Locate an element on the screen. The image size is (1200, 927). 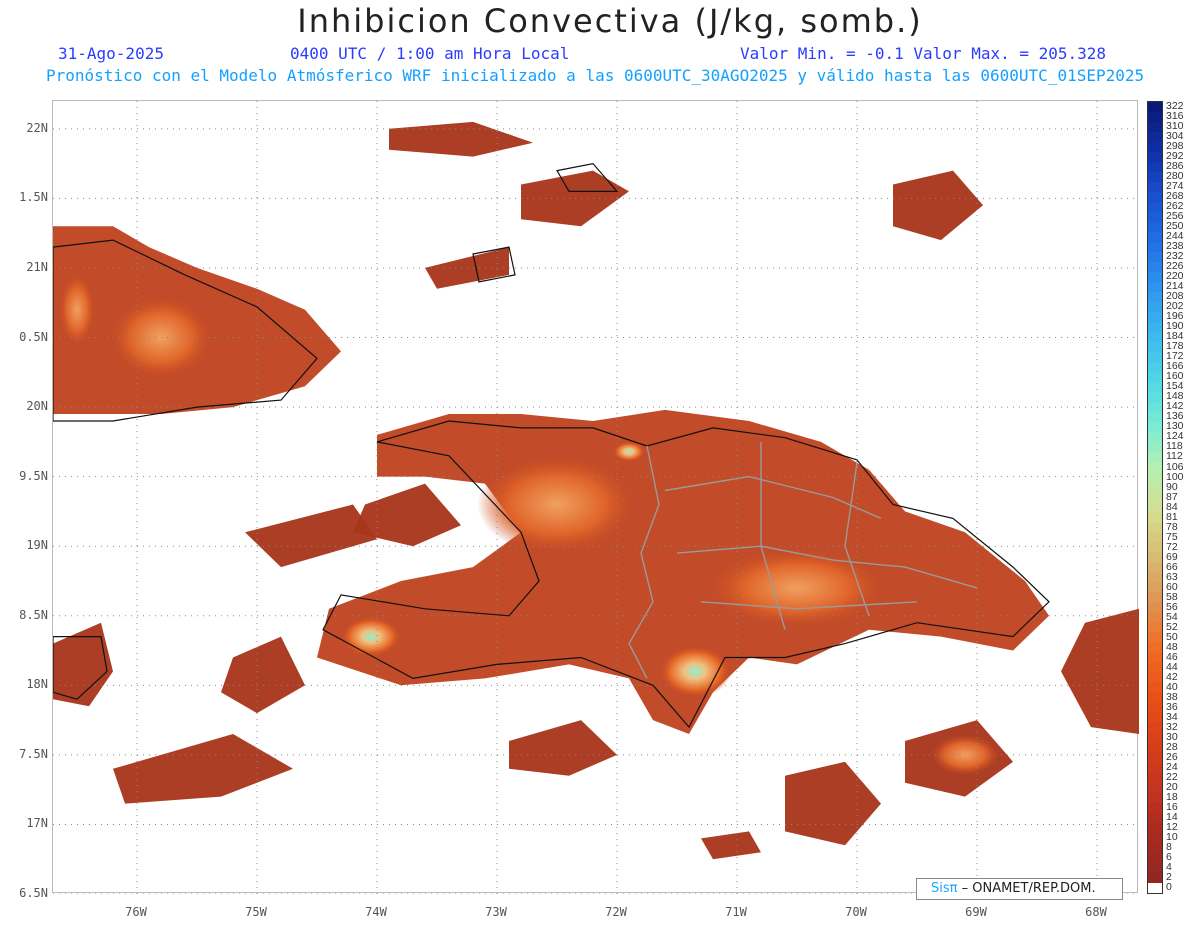
colorbar-label: 81 is located at coordinates (1172, 516).